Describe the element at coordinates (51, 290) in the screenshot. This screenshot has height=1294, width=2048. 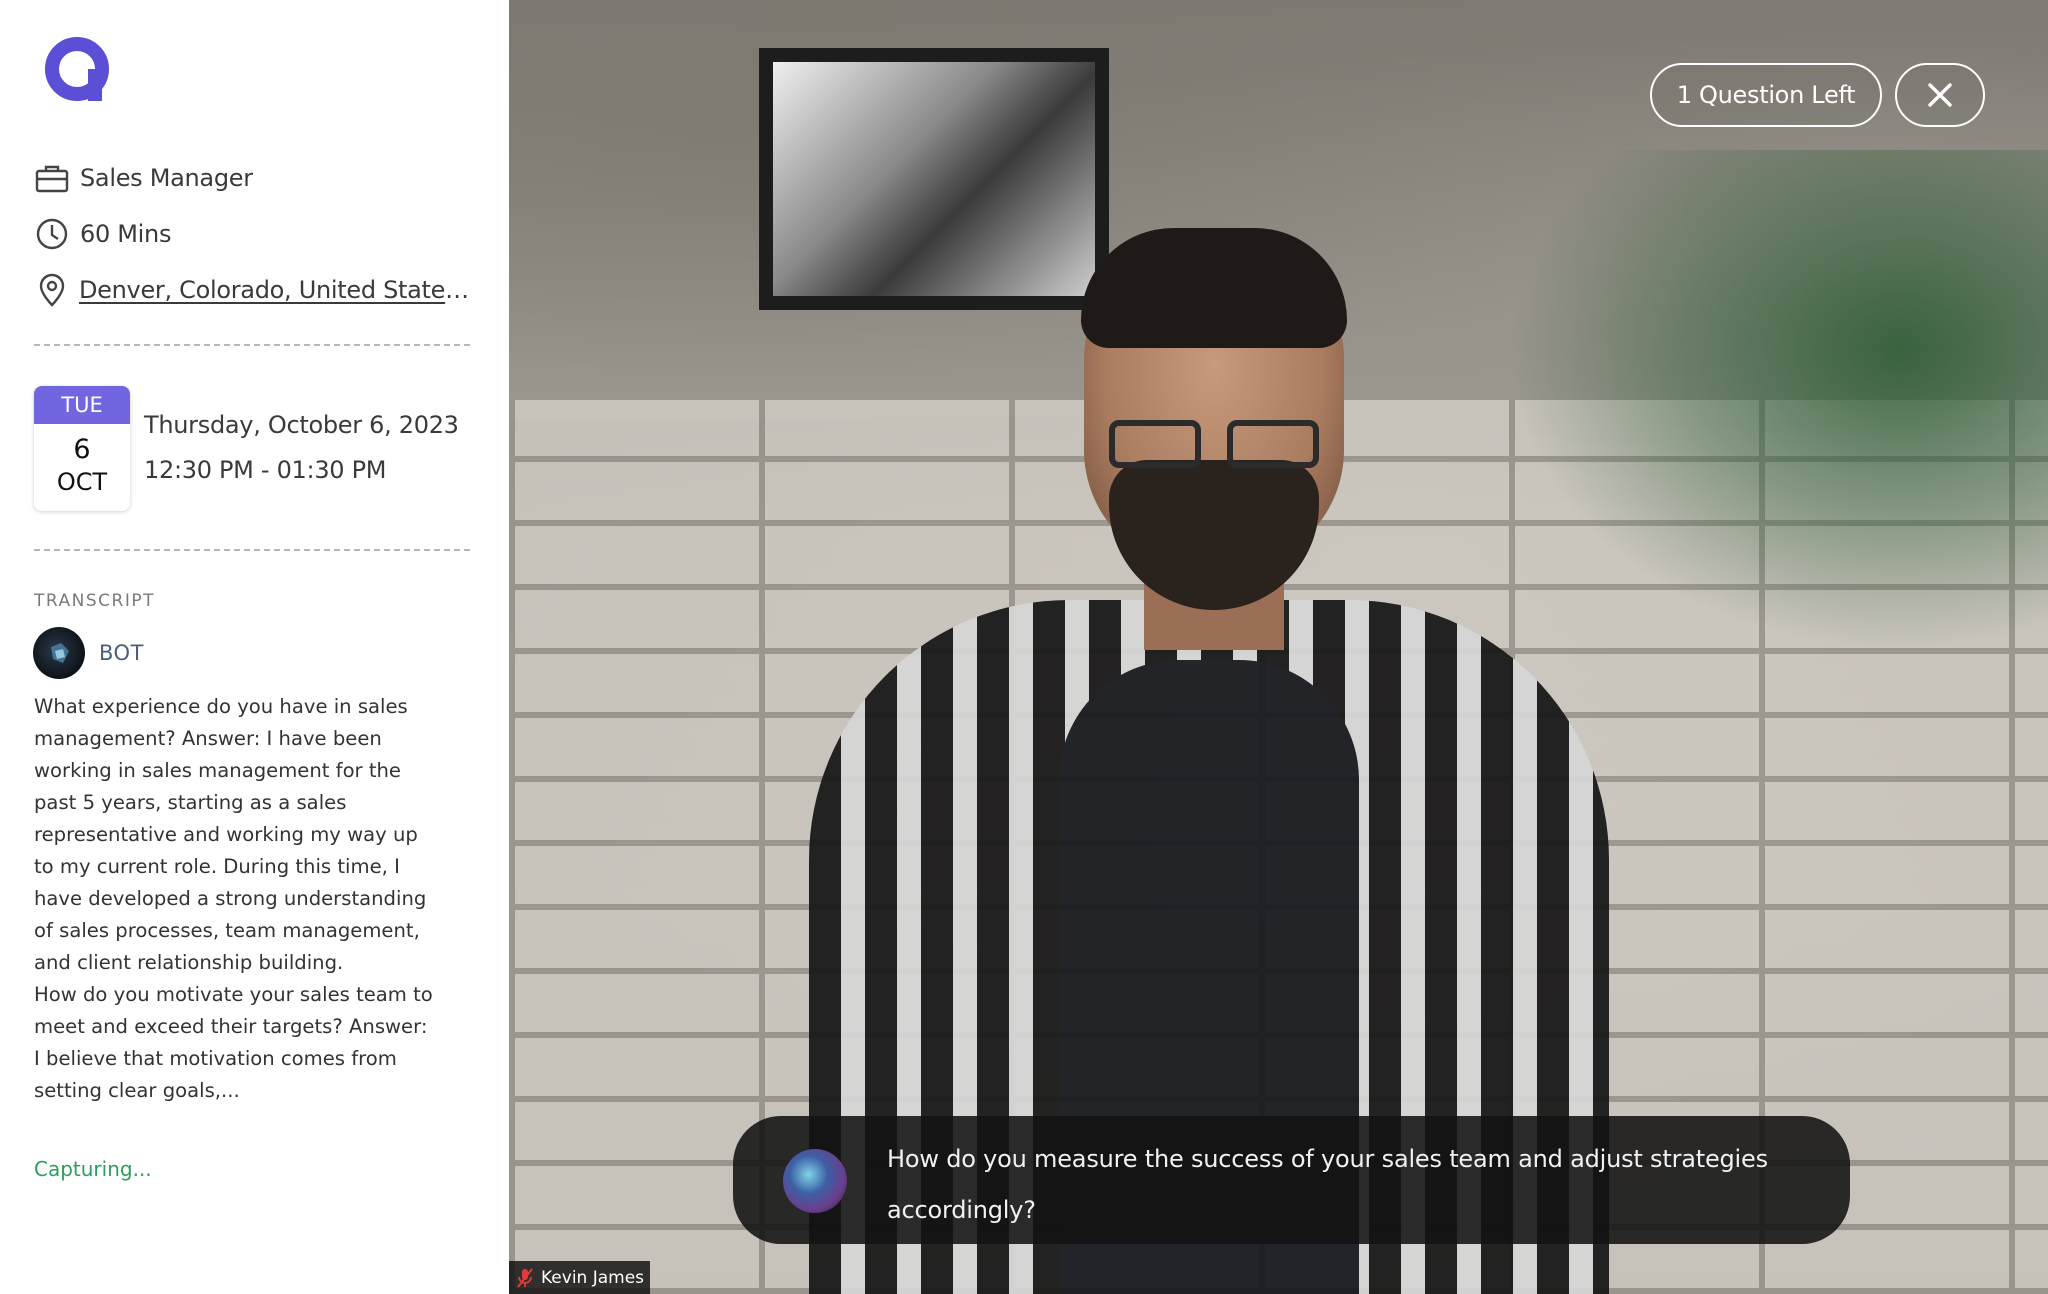
I see `map-pin-icon` at that location.